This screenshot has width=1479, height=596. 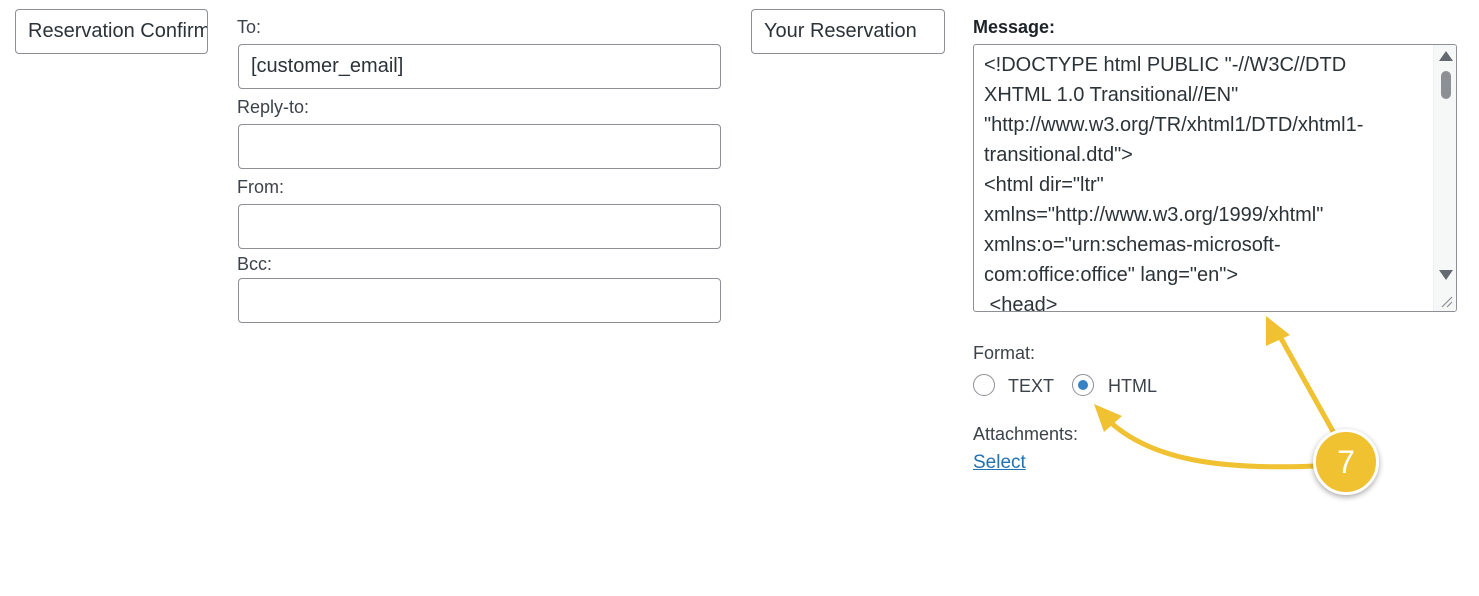 What do you see at coordinates (1306, 384) in the screenshot?
I see `arrow-to-message` at bounding box center [1306, 384].